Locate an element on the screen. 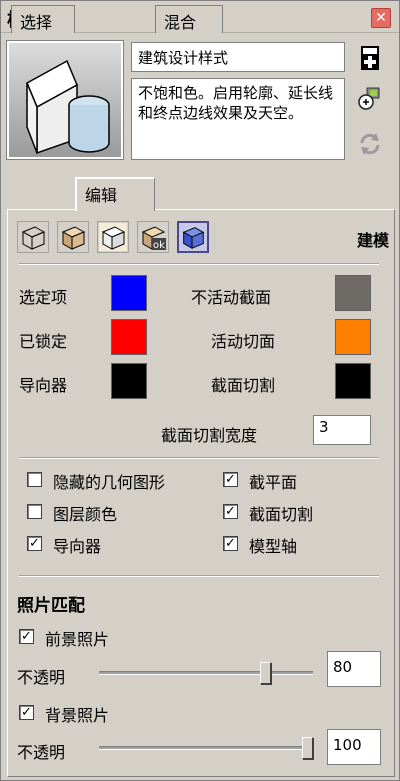 Image resolution: width=400 pixels, height=781 pixels. style-preview-thumbnail is located at coordinates (65, 100).